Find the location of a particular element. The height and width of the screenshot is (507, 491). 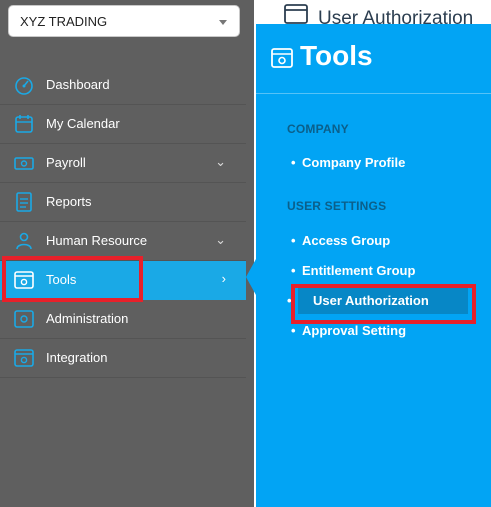

integration-icon is located at coordinates (24, 358).